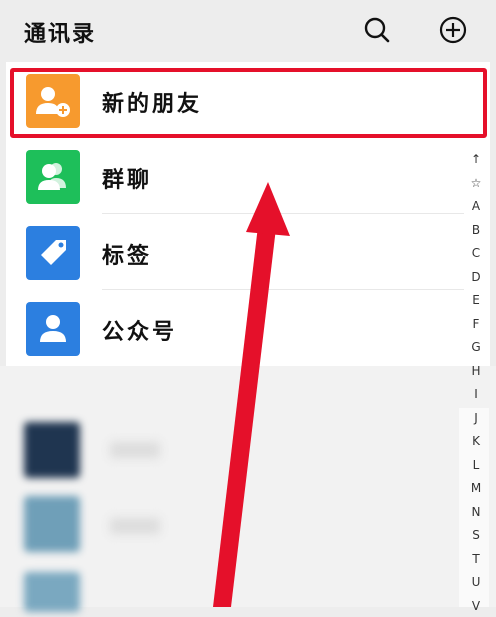 This screenshot has width=496, height=617. Describe the element at coordinates (251, 394) in the screenshot. I see `annotation-arrow` at that location.